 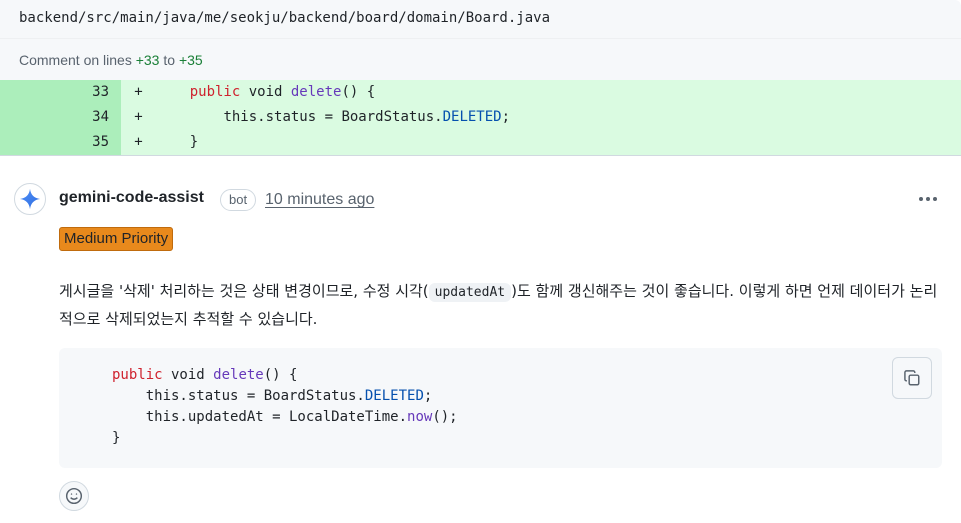 I want to click on comment-menu-button, so click(x=928, y=199).